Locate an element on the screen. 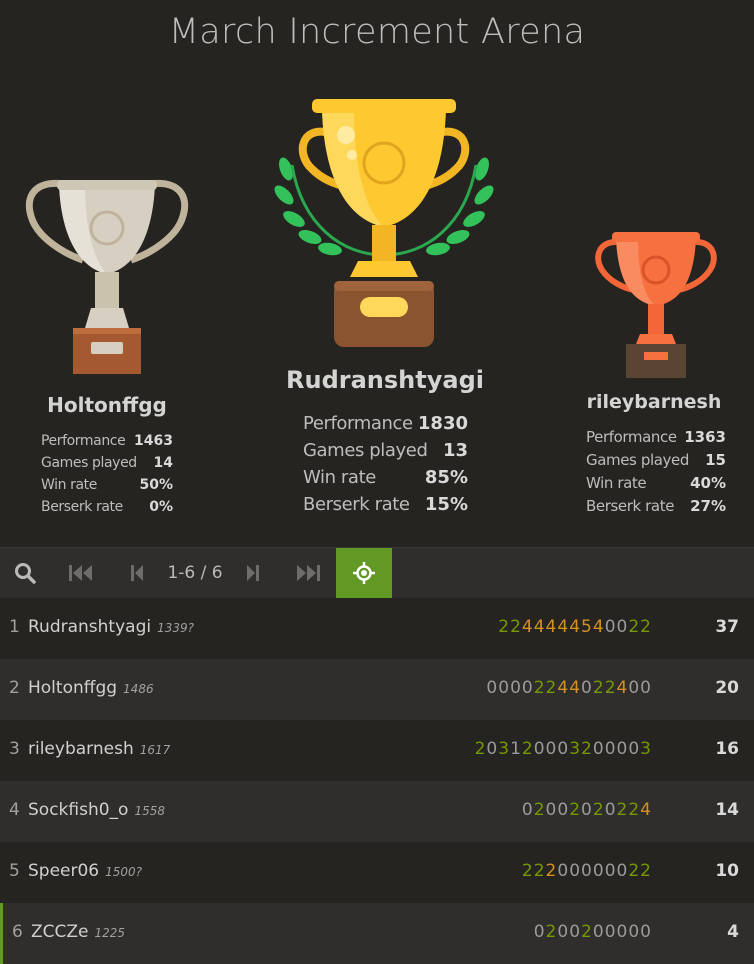 Image resolution: width=754 pixels, height=964 pixels. stat-value: 0% is located at coordinates (161, 507).